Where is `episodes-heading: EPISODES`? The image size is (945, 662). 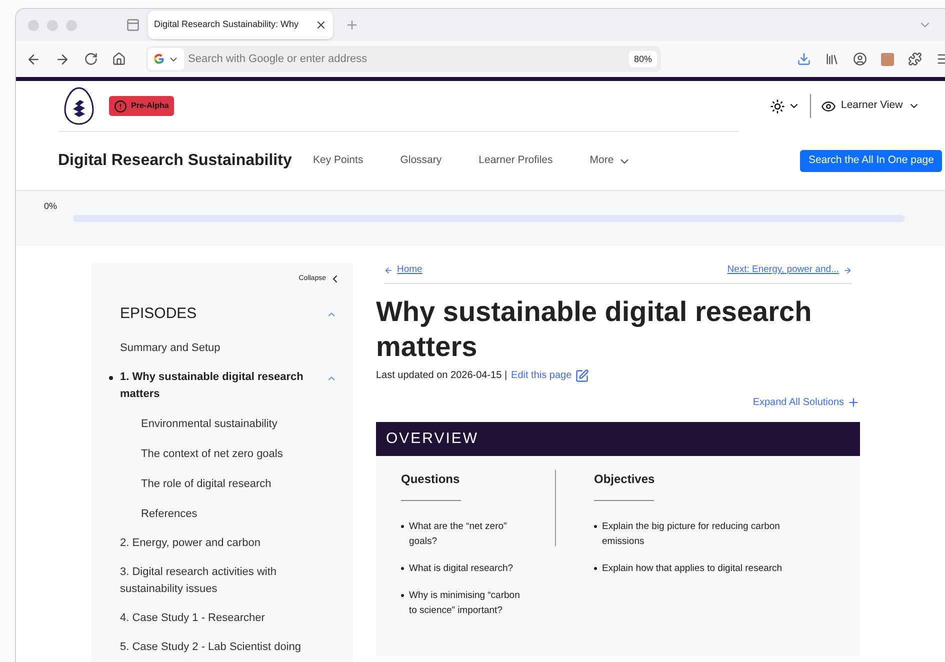
episodes-heading: EPISODES is located at coordinates (158, 314).